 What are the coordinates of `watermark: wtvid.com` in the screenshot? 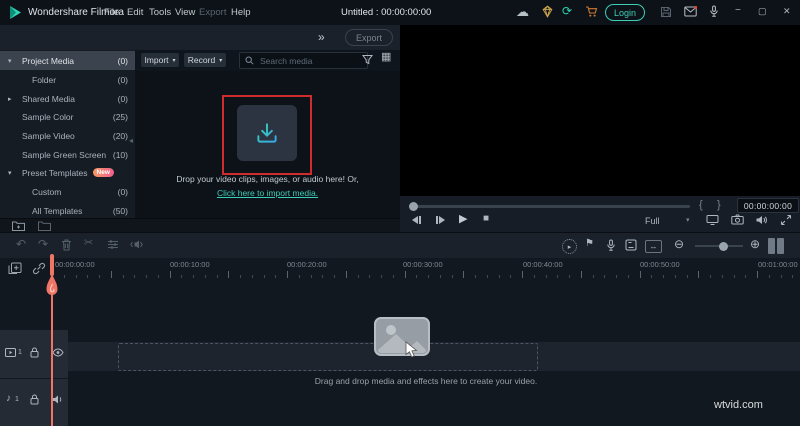 It's located at (738, 405).